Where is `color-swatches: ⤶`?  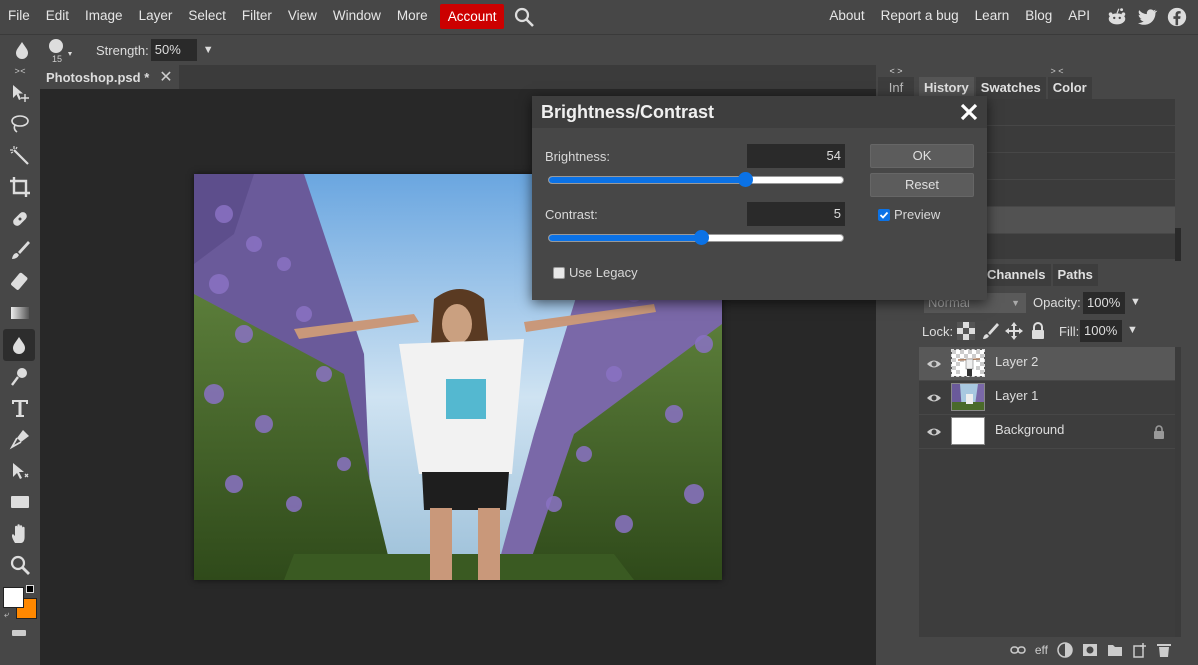
color-swatches: ⤶ is located at coordinates (21, 605).